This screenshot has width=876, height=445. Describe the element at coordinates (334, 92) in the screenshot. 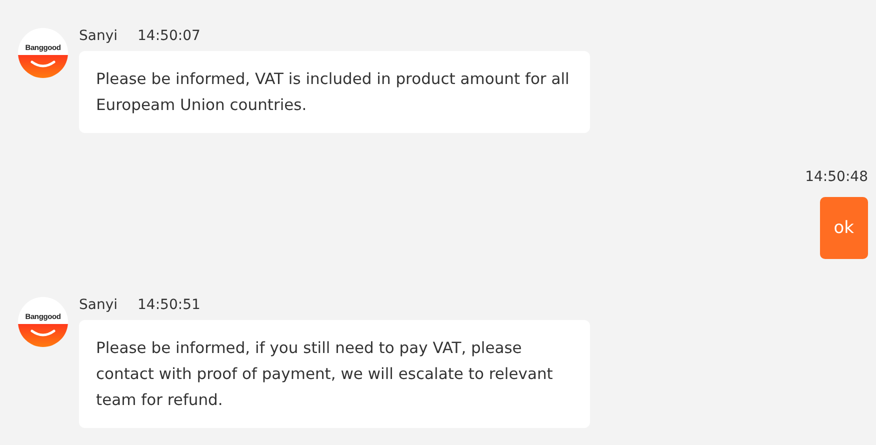

I see `message-bubble: Please be informed, VAT is included in product amount for all Europeam Union countries.` at that location.